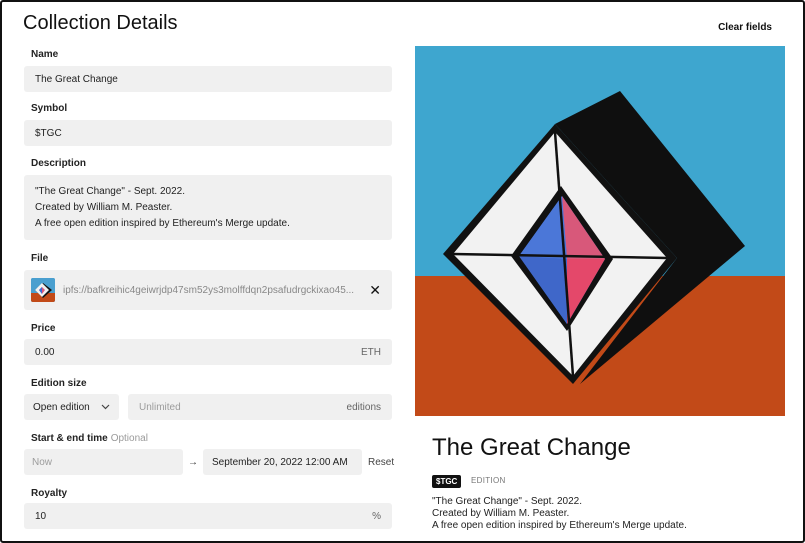 This screenshot has width=805, height=543. Describe the element at coordinates (745, 27) in the screenshot. I see `clear-fields-button: Clear fields` at that location.